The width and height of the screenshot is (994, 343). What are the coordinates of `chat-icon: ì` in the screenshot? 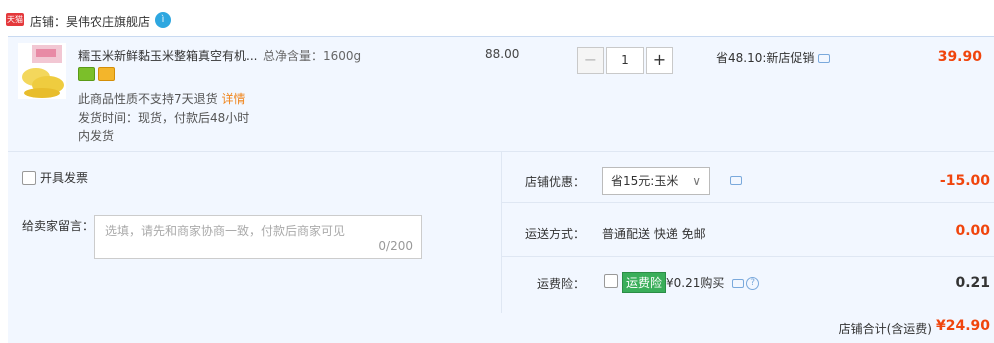 It's located at (163, 20).